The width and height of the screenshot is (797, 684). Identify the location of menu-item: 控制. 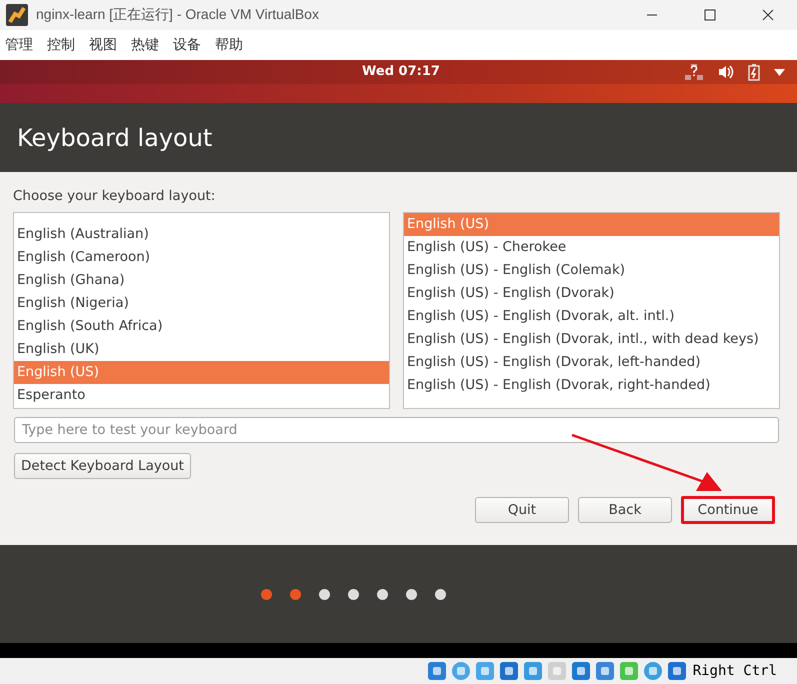
(61, 45).